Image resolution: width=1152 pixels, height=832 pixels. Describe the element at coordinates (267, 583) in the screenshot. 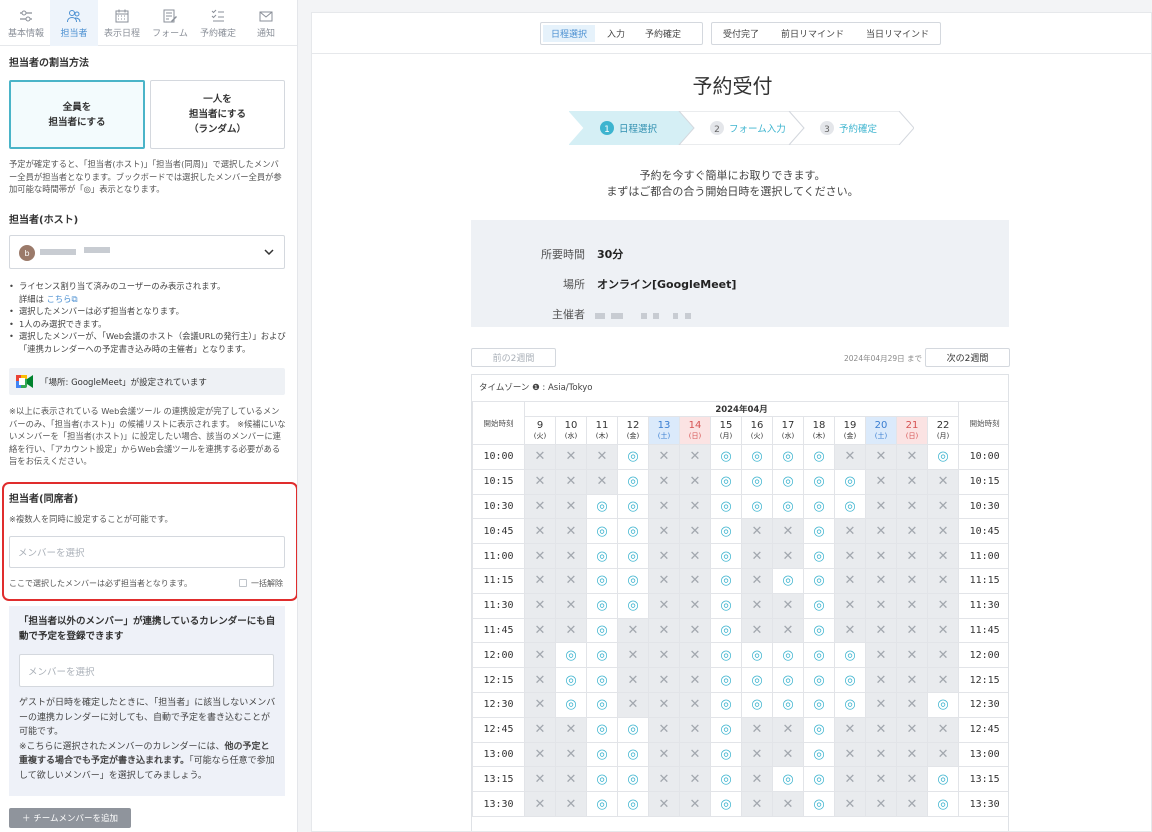

I see `clear-all-label: 一括解除` at that location.